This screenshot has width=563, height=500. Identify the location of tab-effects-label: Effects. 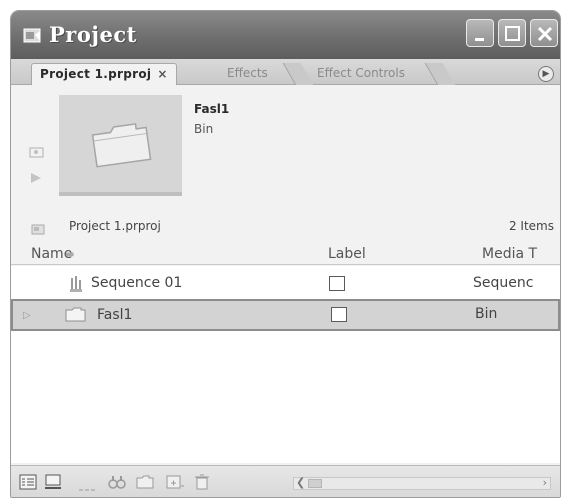
(247, 73).